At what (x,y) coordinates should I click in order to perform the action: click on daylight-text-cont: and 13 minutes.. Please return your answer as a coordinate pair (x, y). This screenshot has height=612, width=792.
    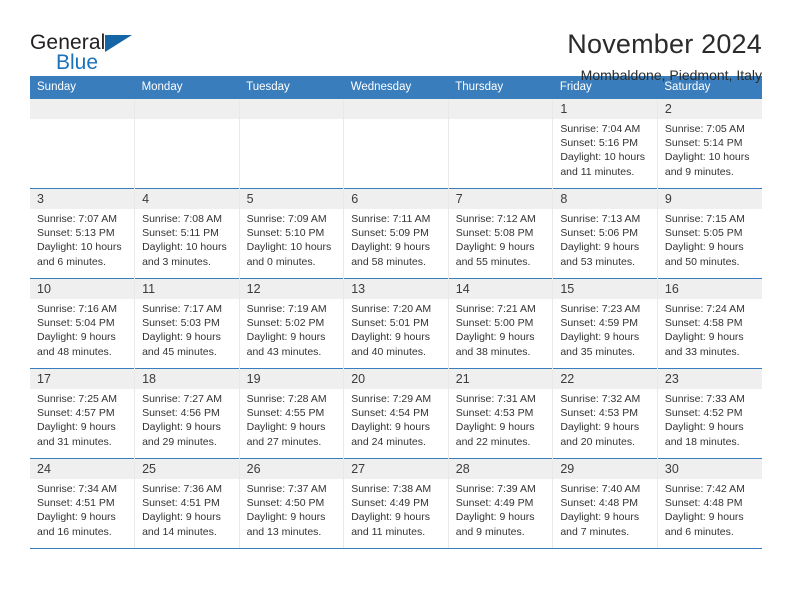
    Looking at the image, I should click on (284, 531).